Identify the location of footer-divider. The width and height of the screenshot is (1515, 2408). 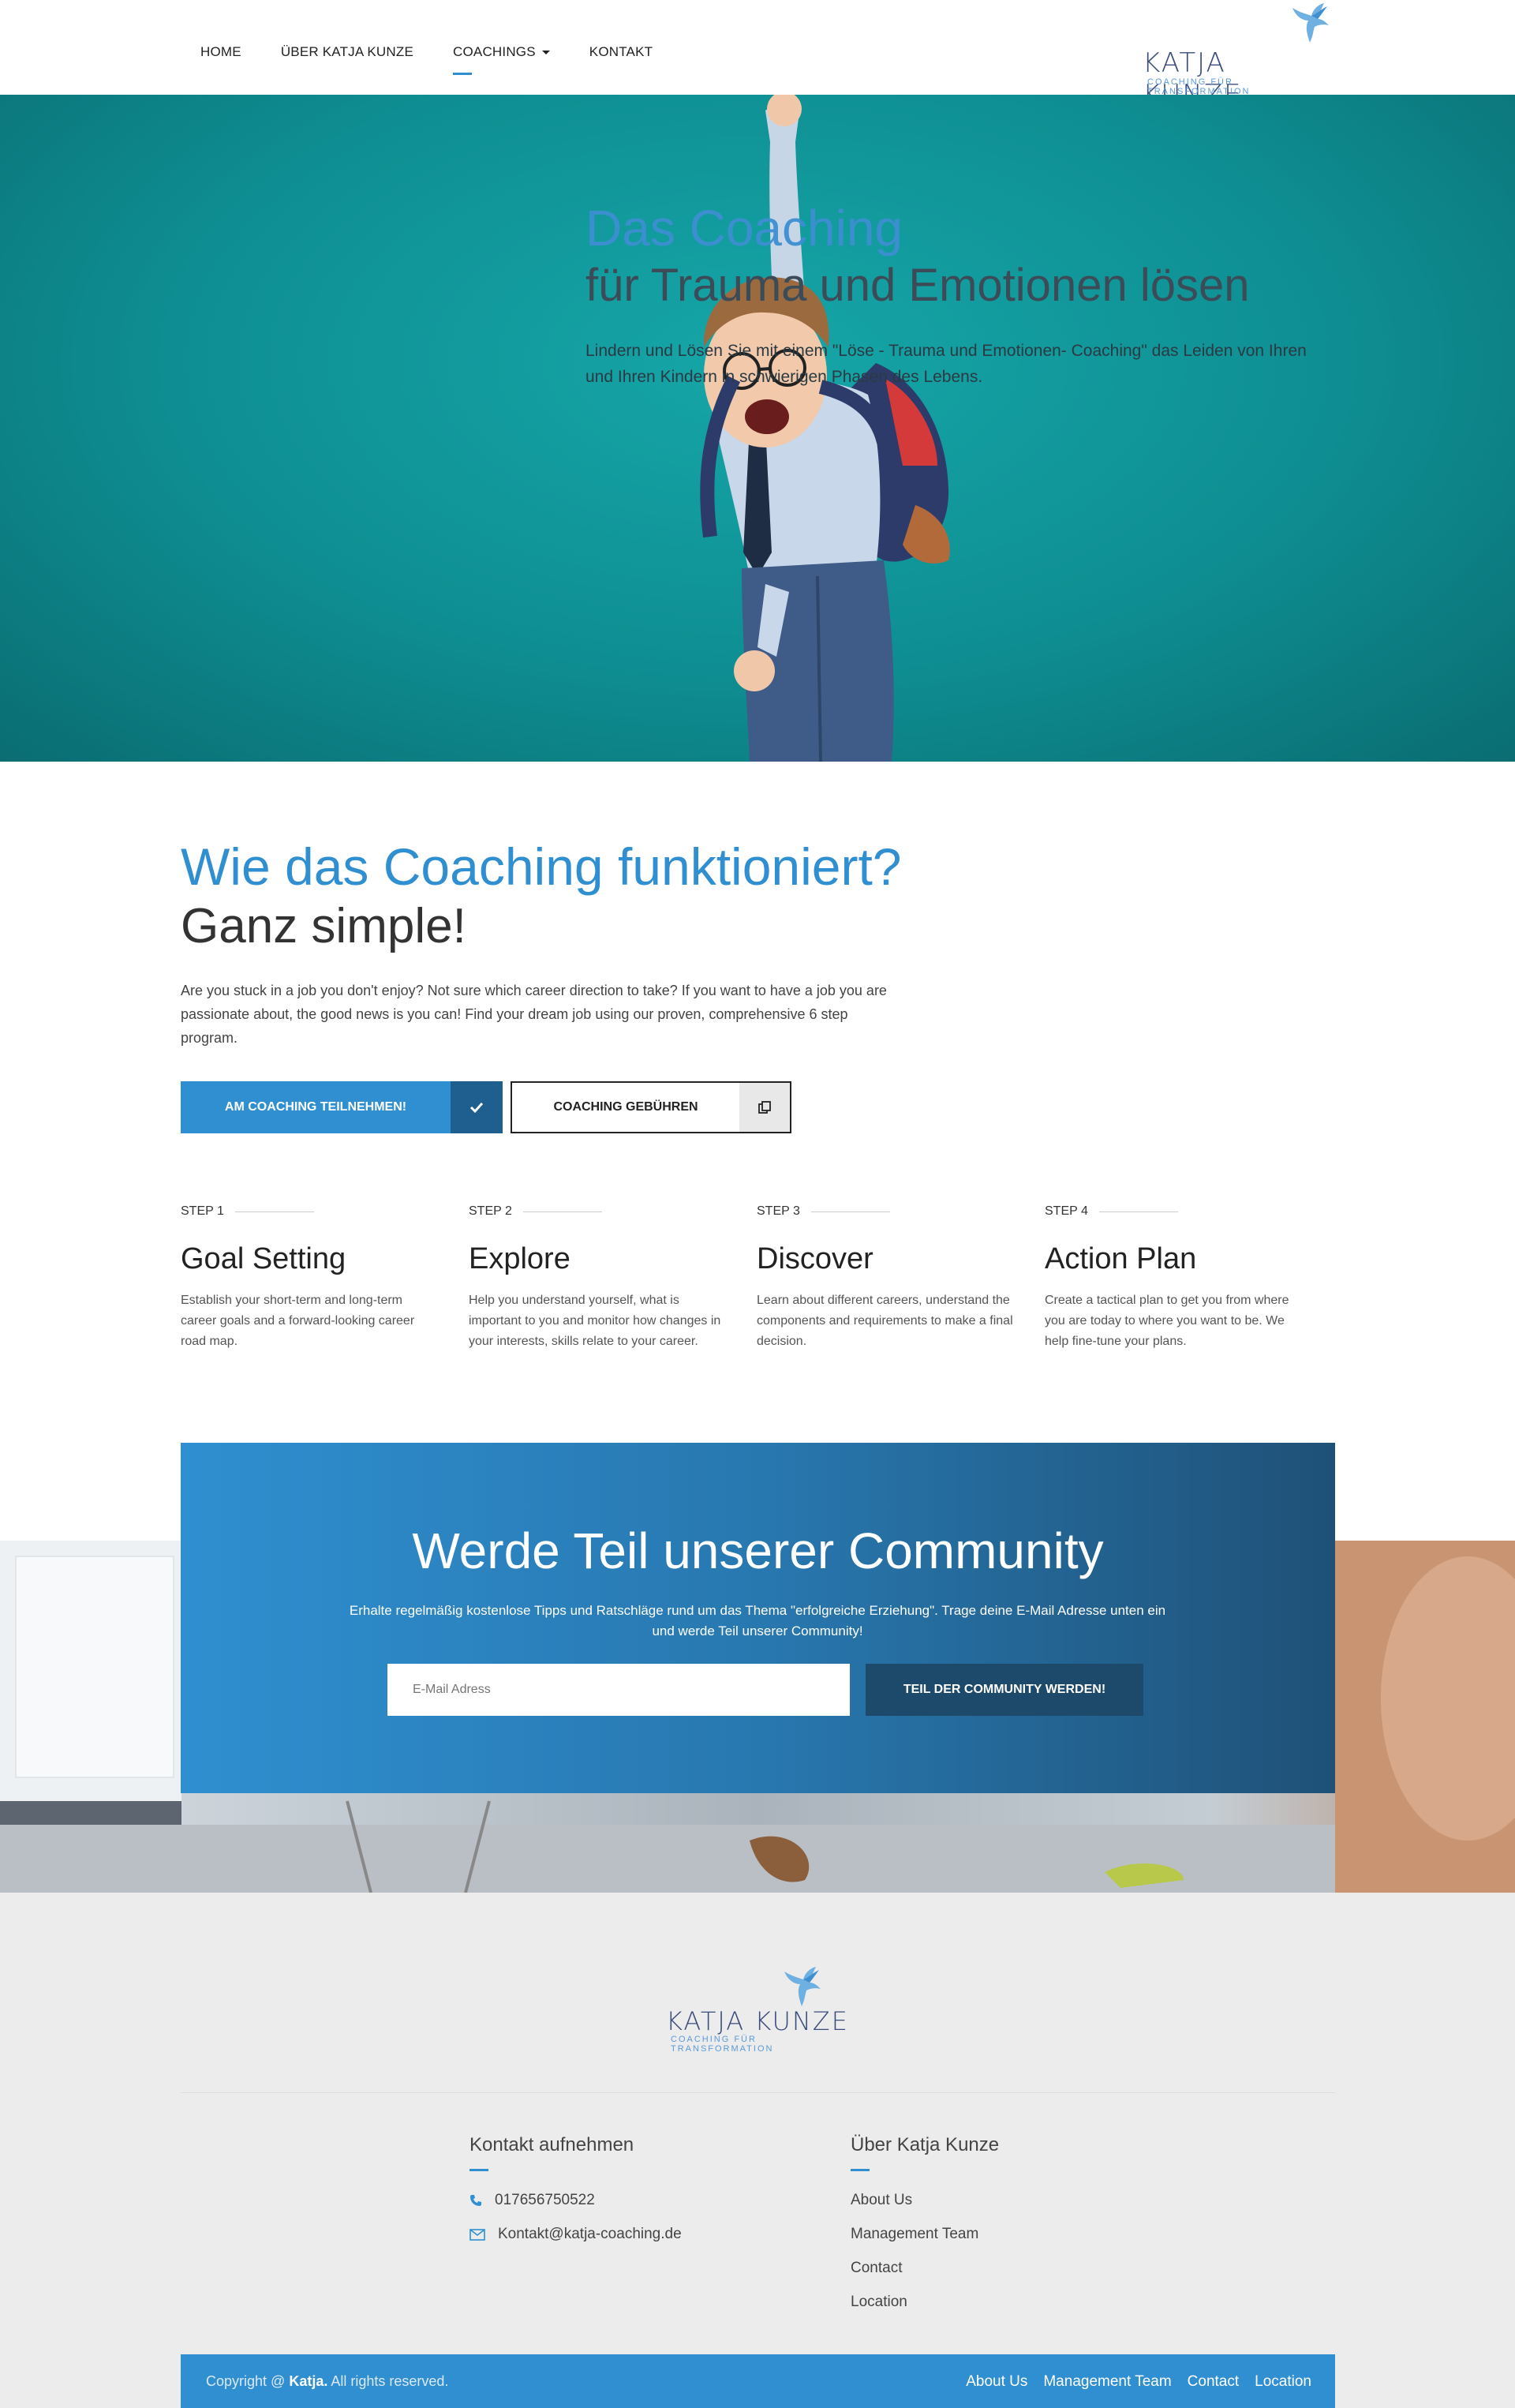
(758, 2092).